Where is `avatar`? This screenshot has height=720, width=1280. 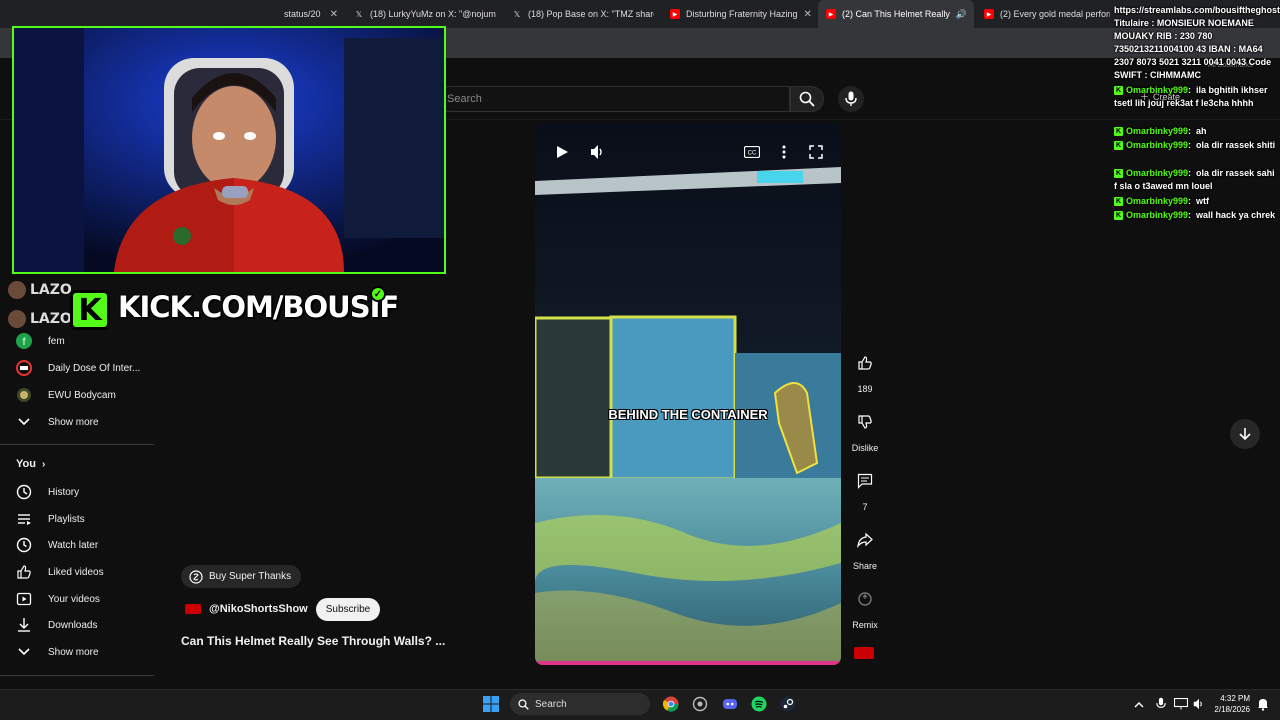 avatar is located at coordinates (17, 319).